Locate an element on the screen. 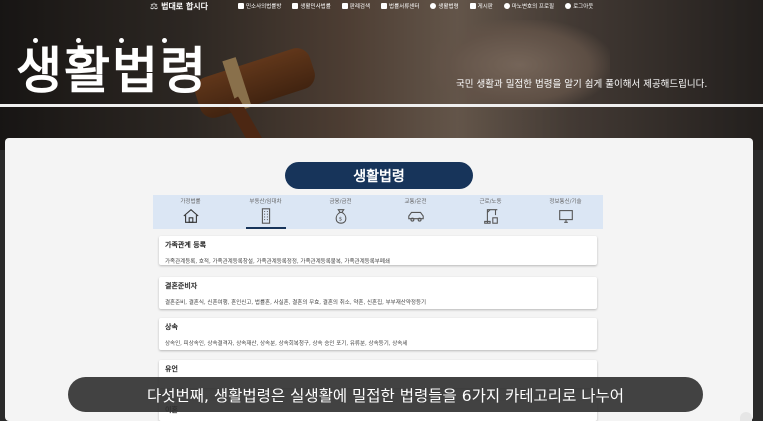 This screenshot has height=421, width=763. corner-tab is located at coordinates (746, 416).